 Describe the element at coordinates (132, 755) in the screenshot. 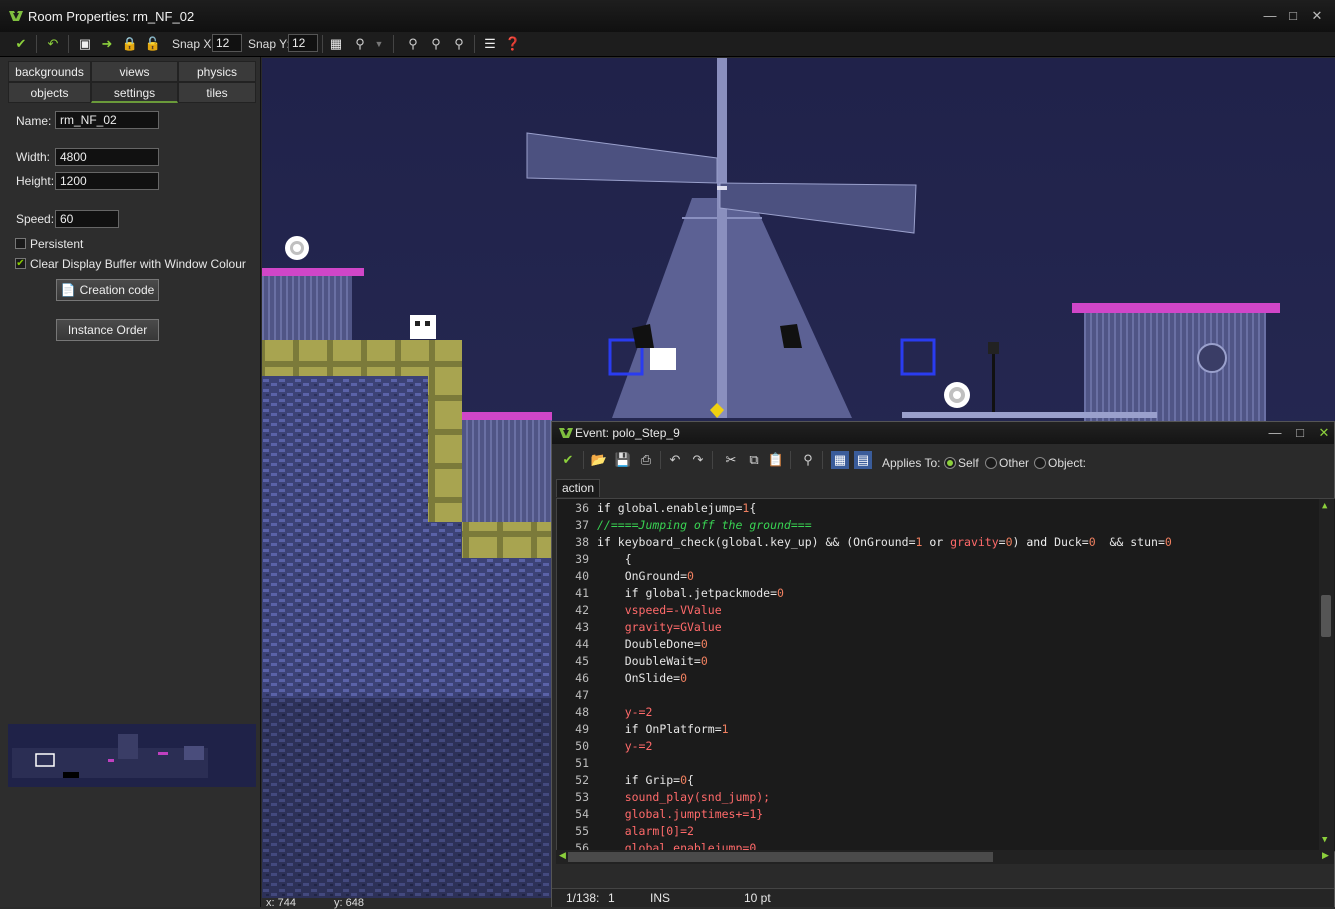

I see `room-minimap` at that location.